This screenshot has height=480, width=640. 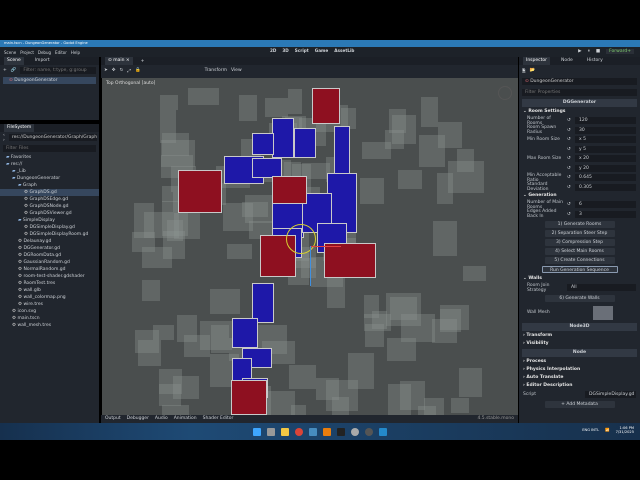 I want to click on generation-step-button: 3) Compression Step, so click(x=579, y=242).